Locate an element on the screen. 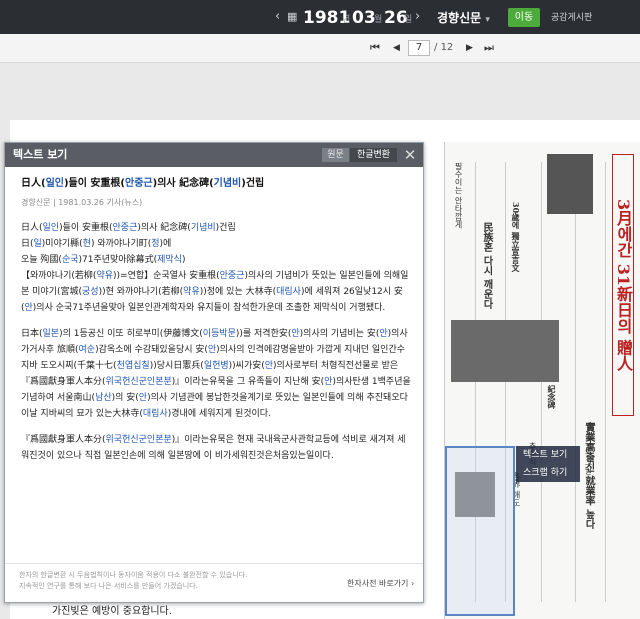 This screenshot has width=640, height=619. next-date-icon: › is located at coordinates (417, 17).